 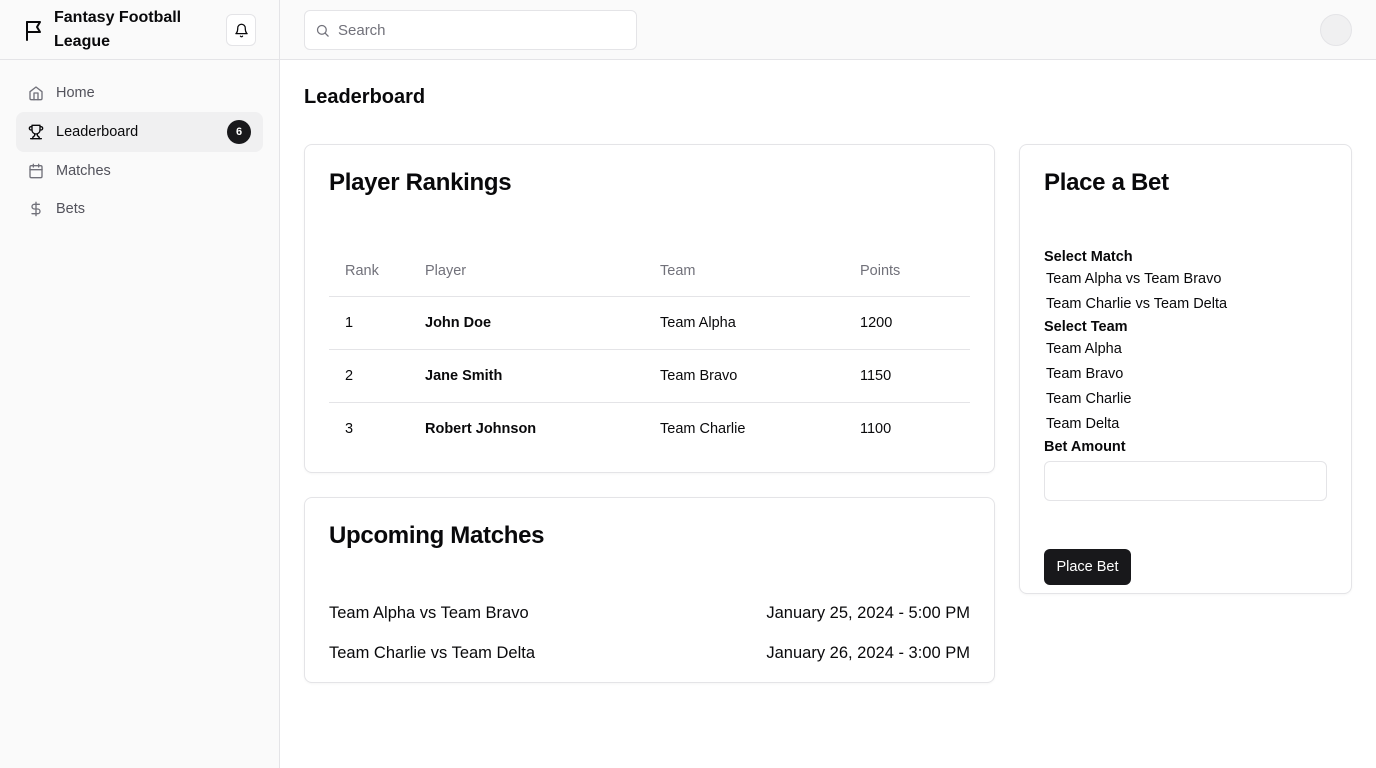 What do you see at coordinates (481, 428) in the screenshot?
I see `player-cell: Robert Johnson` at bounding box center [481, 428].